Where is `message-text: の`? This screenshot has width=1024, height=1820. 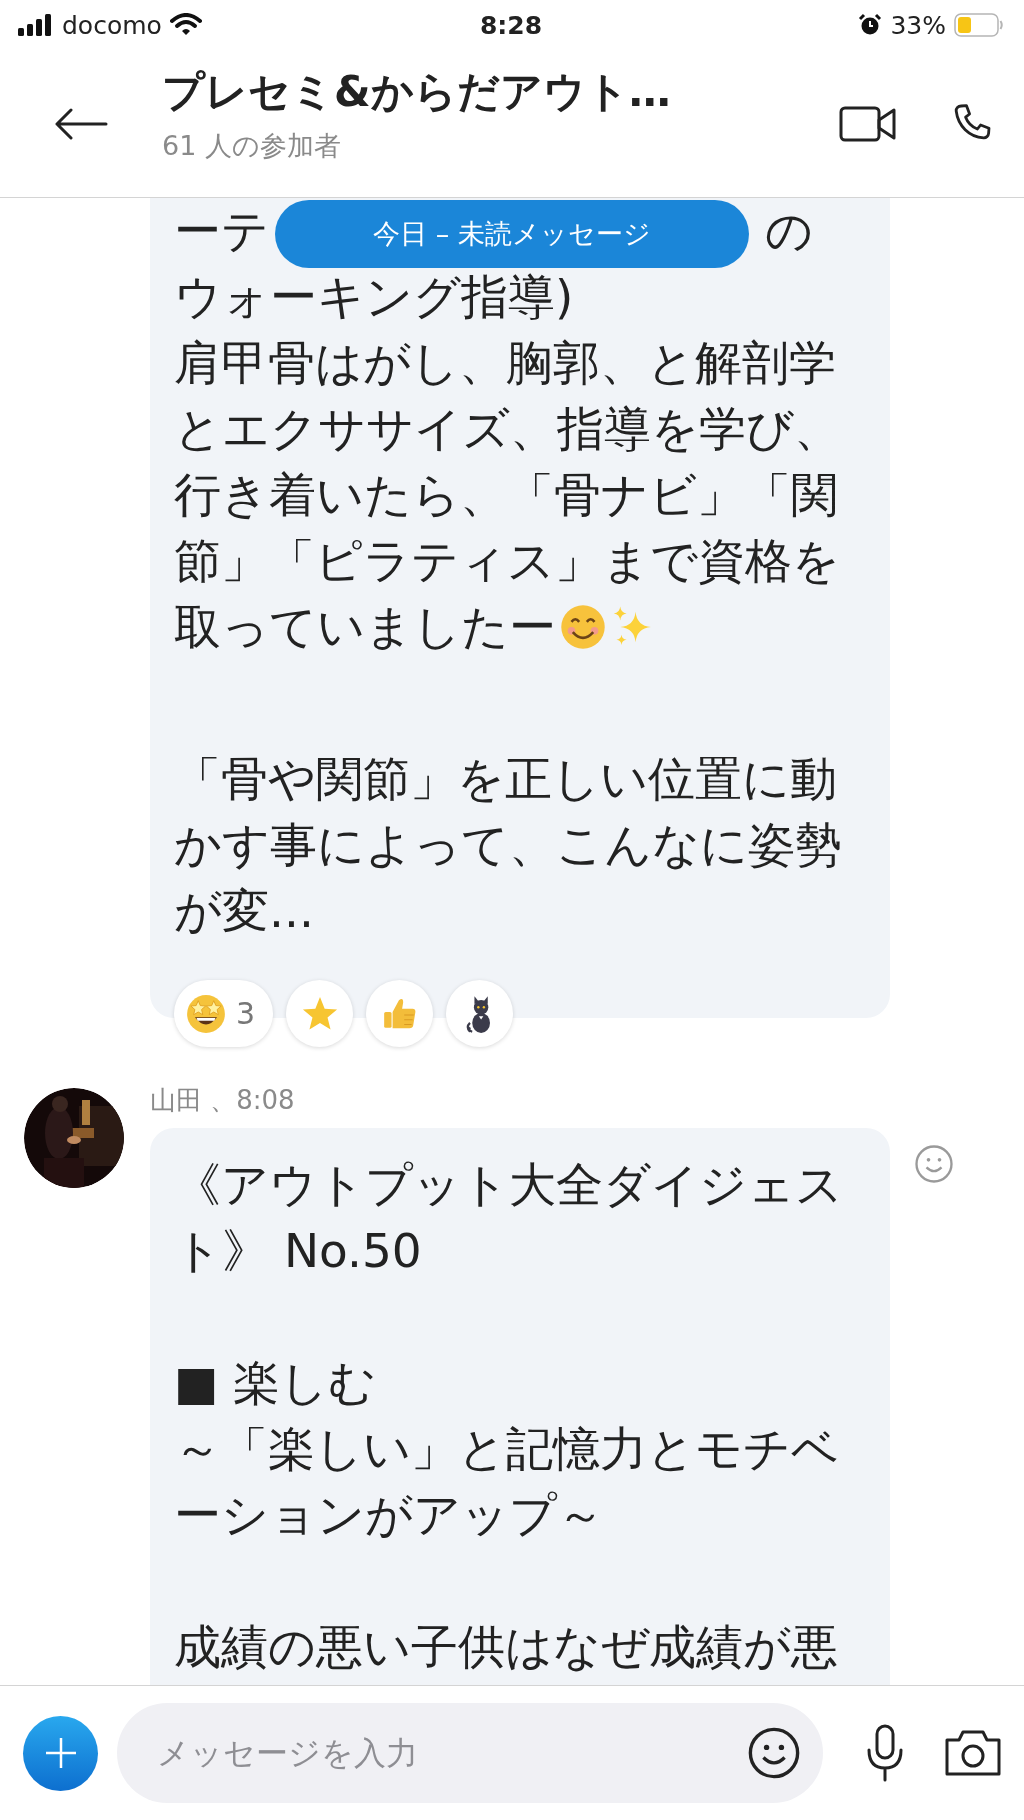
message-text: の is located at coordinates (789, 231).